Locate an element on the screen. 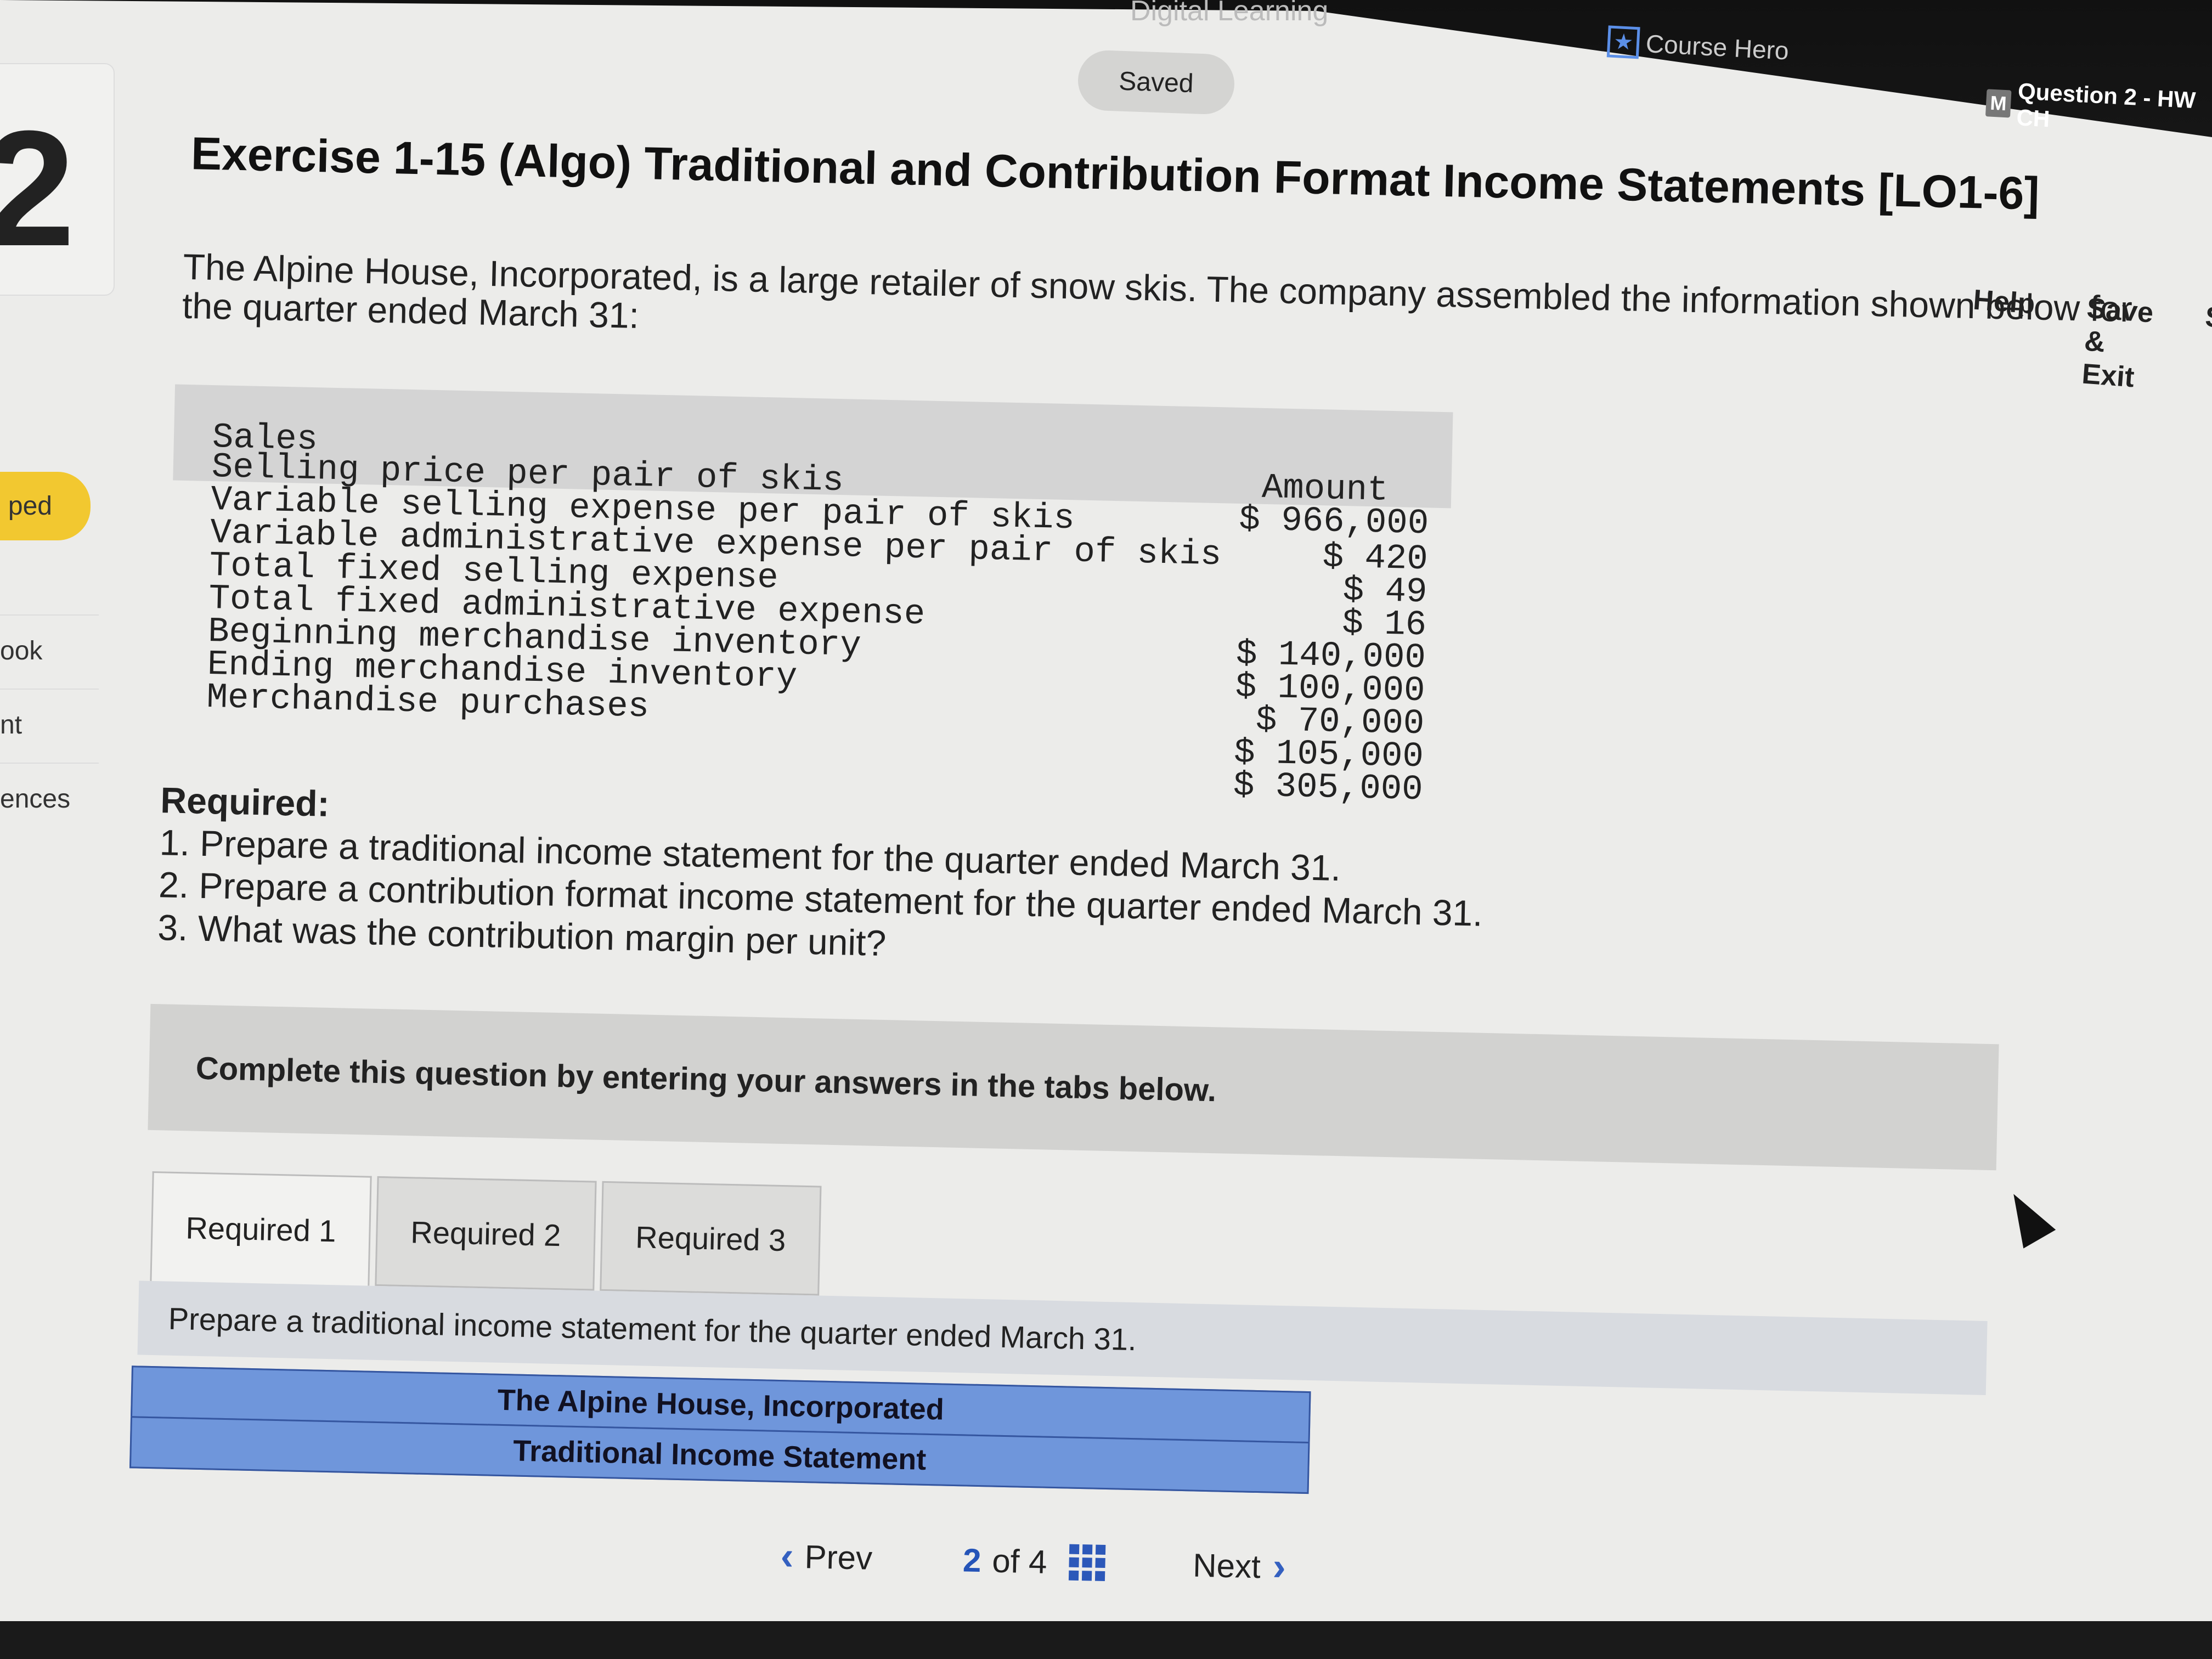  sidebar-item-ebook: ook is located at coordinates (49, 650).